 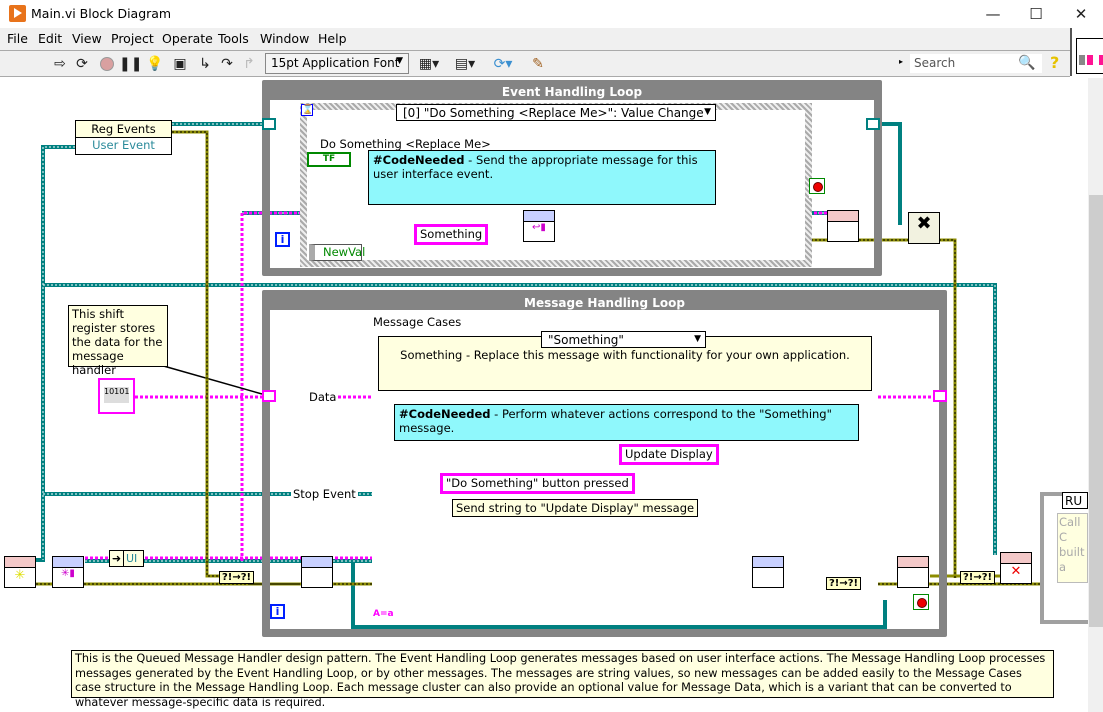 What do you see at coordinates (132, 558) in the screenshot?
I see `ui-constant-value: UI` at bounding box center [132, 558].